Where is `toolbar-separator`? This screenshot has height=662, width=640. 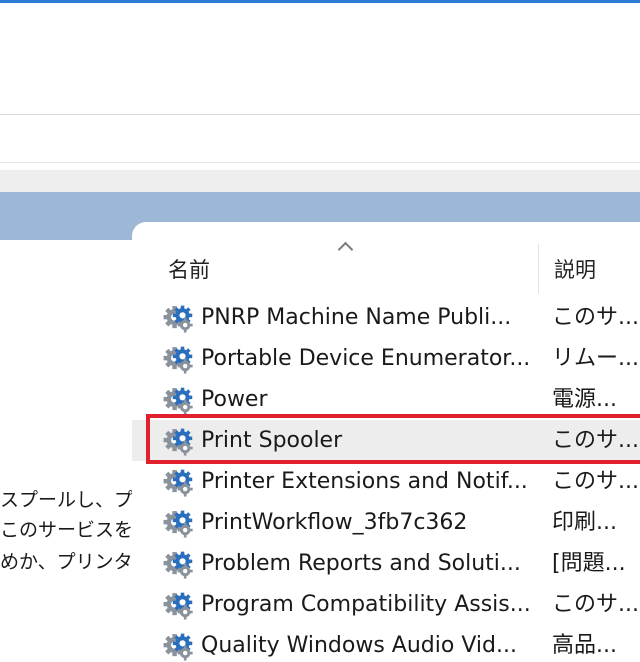 toolbar-separator is located at coordinates (320, 114).